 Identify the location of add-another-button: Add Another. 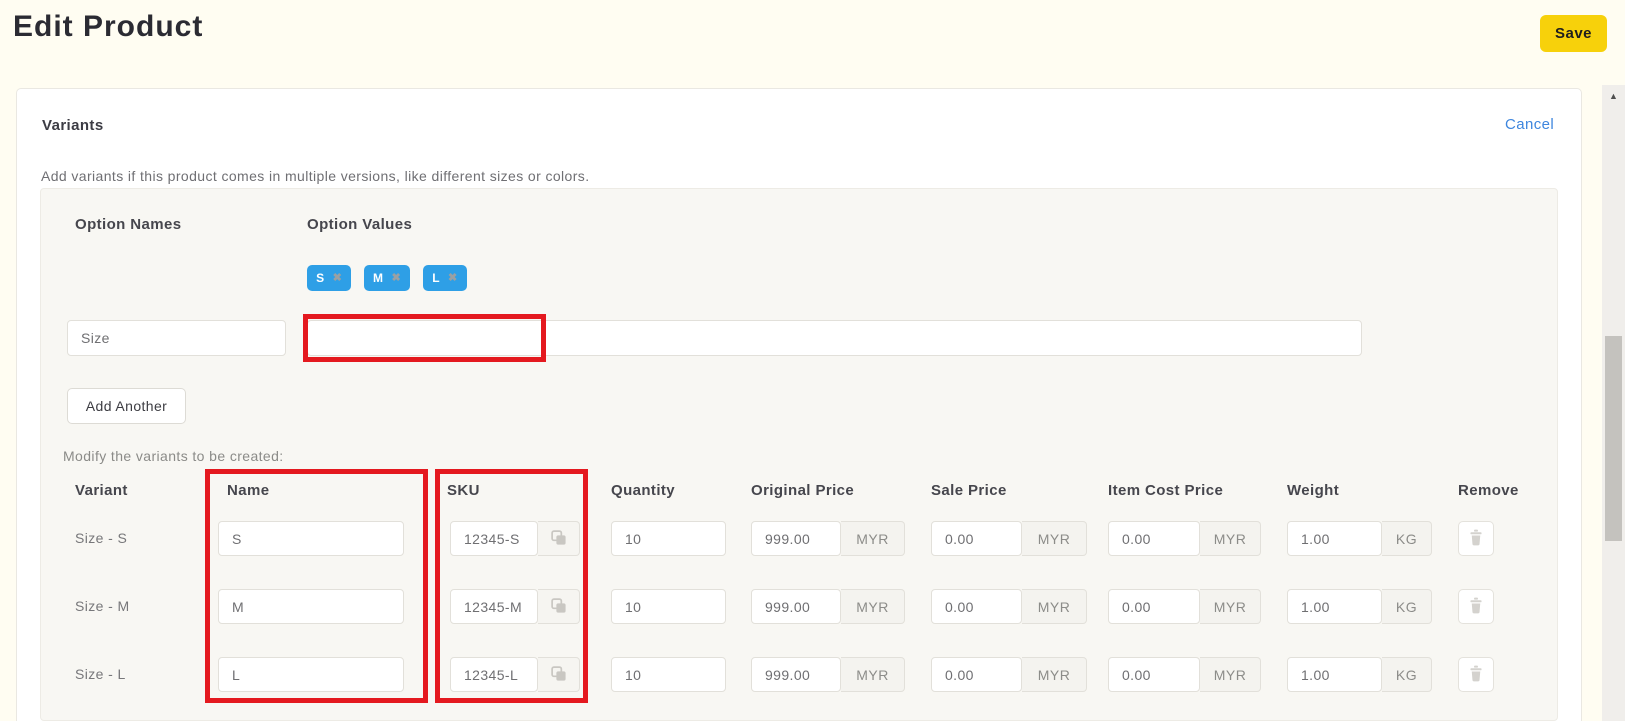
(126, 406).